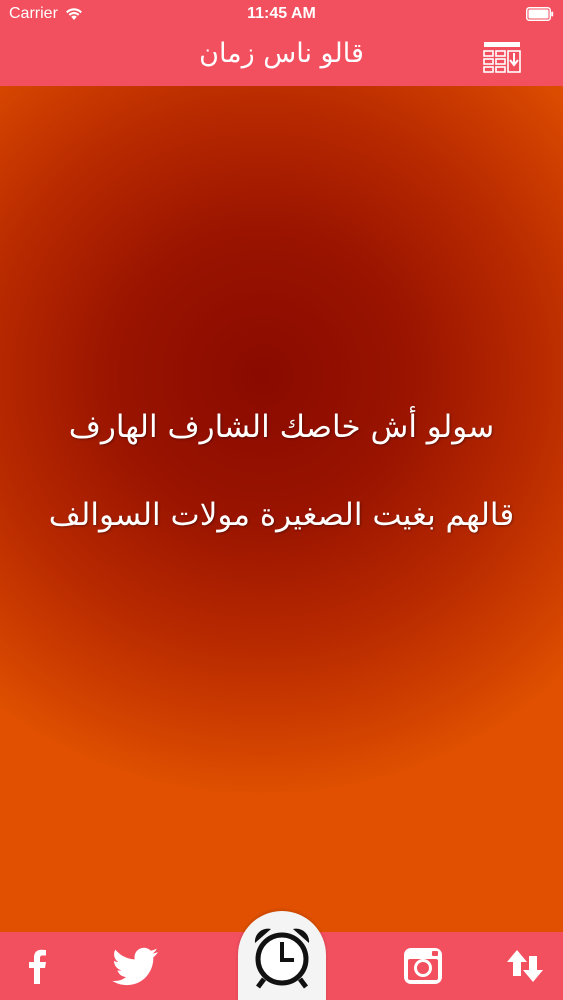 Image resolution: width=563 pixels, height=1000 pixels. I want to click on status-time: 11:45 AM, so click(281, 13).